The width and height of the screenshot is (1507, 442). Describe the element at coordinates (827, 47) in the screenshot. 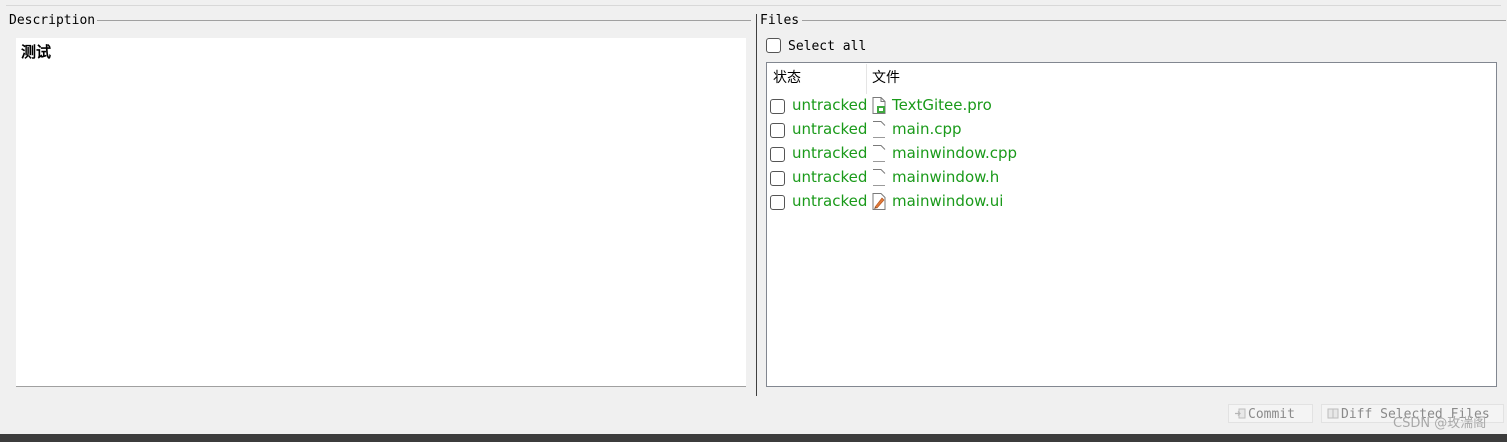

I see `select-all-label: Select all` at that location.